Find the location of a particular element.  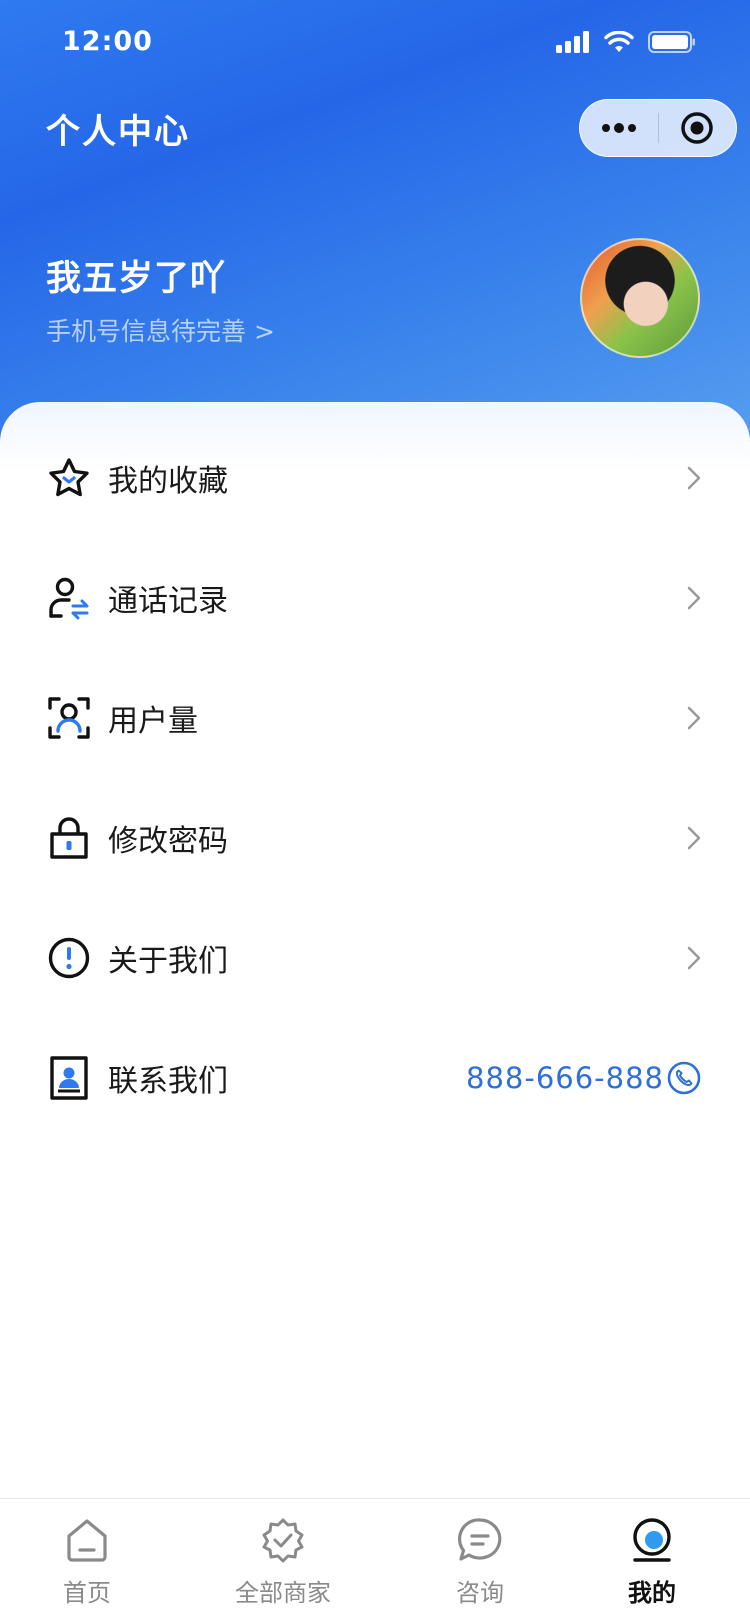

more-button is located at coordinates (619, 128).